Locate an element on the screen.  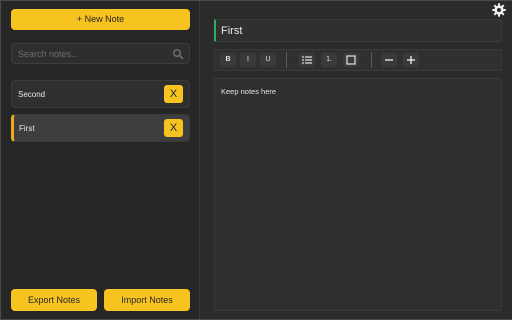
increase-button is located at coordinates (411, 60).